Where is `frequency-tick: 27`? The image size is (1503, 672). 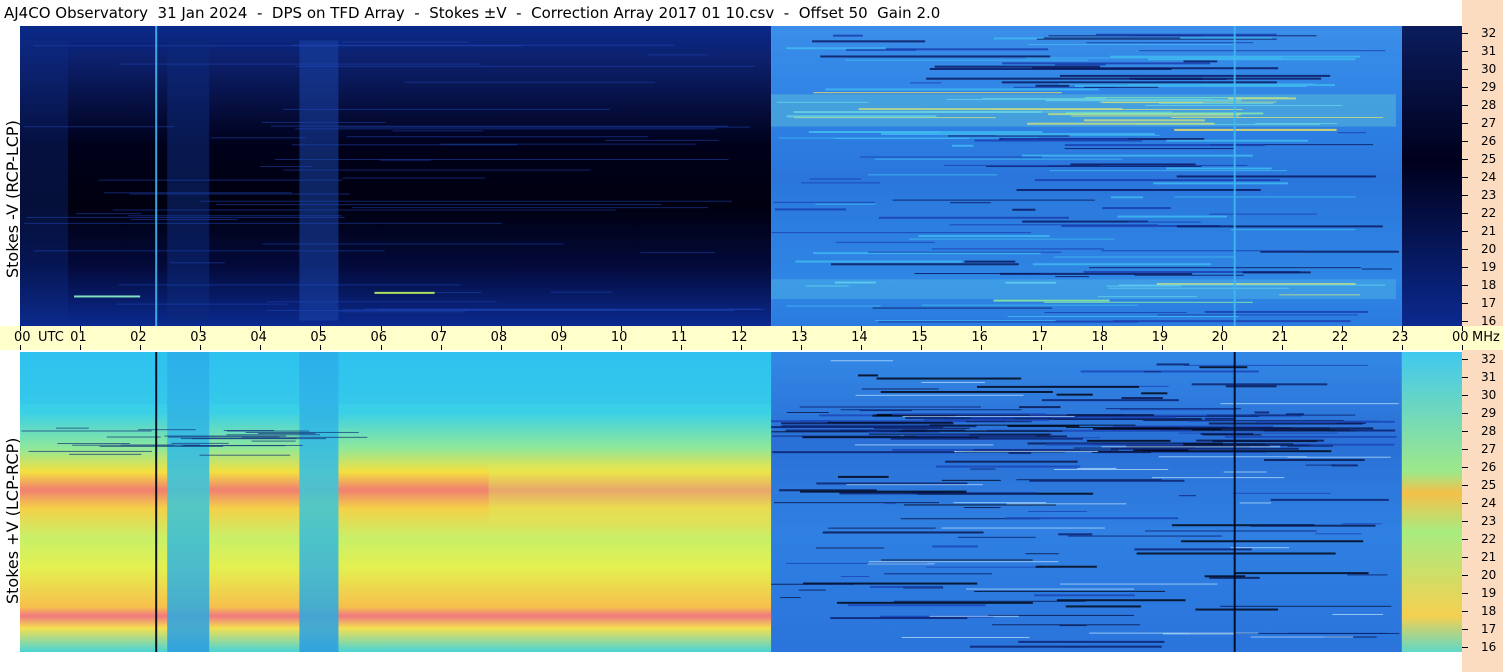 frequency-tick: 27 is located at coordinates (1482, 123).